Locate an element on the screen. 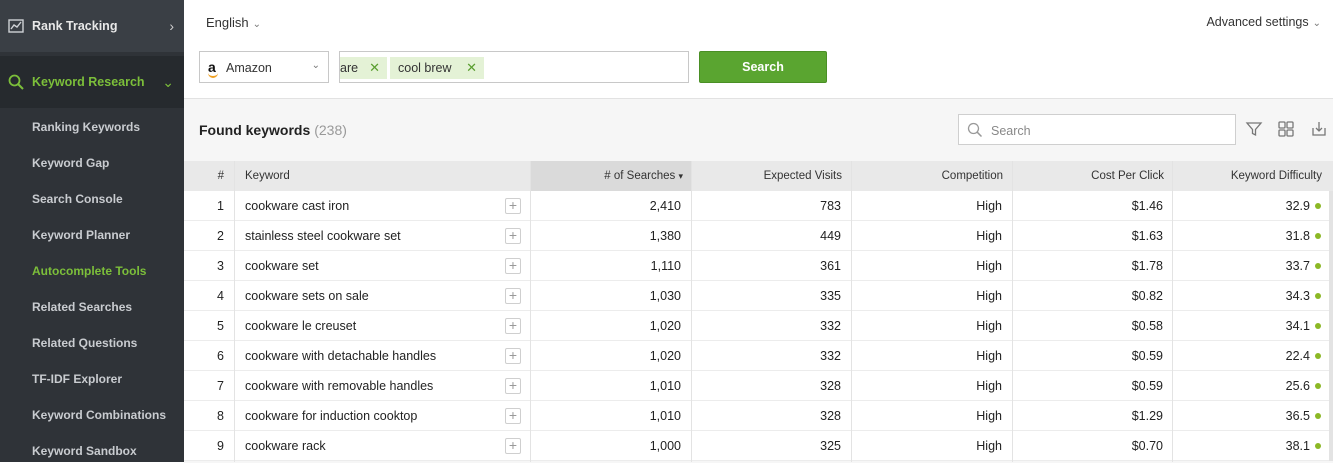 This screenshot has width=1333, height=463. keyword-tags-input: are ✕ cool brew ✕ is located at coordinates (514, 67).